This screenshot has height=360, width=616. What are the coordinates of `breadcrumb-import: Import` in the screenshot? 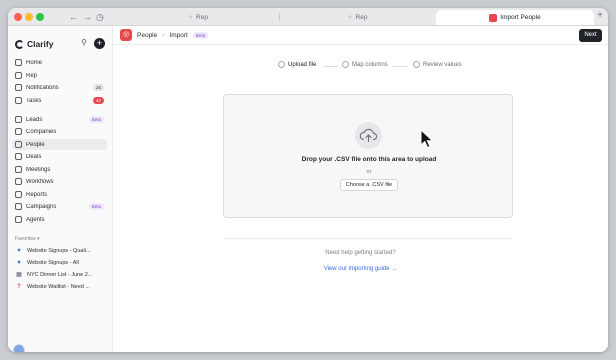 It's located at (178, 35).